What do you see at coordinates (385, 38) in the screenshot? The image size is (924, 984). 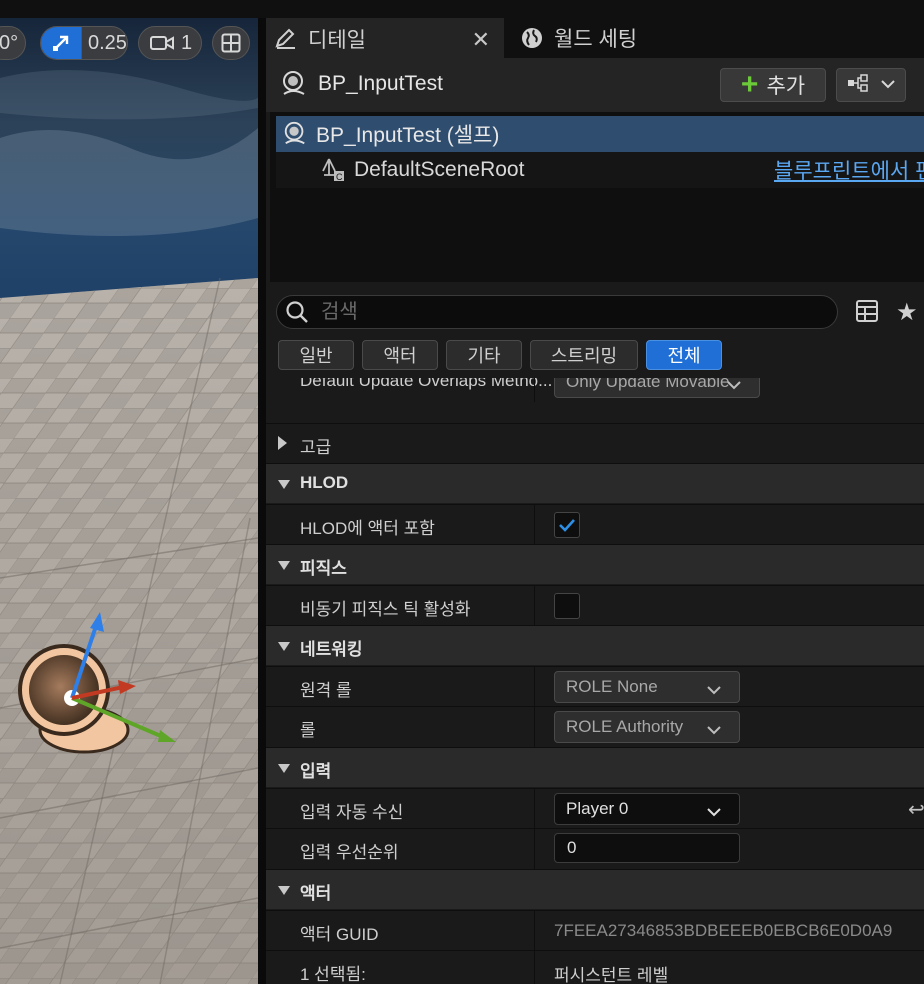 I see `tab-details: 디테일 ✕` at bounding box center [385, 38].